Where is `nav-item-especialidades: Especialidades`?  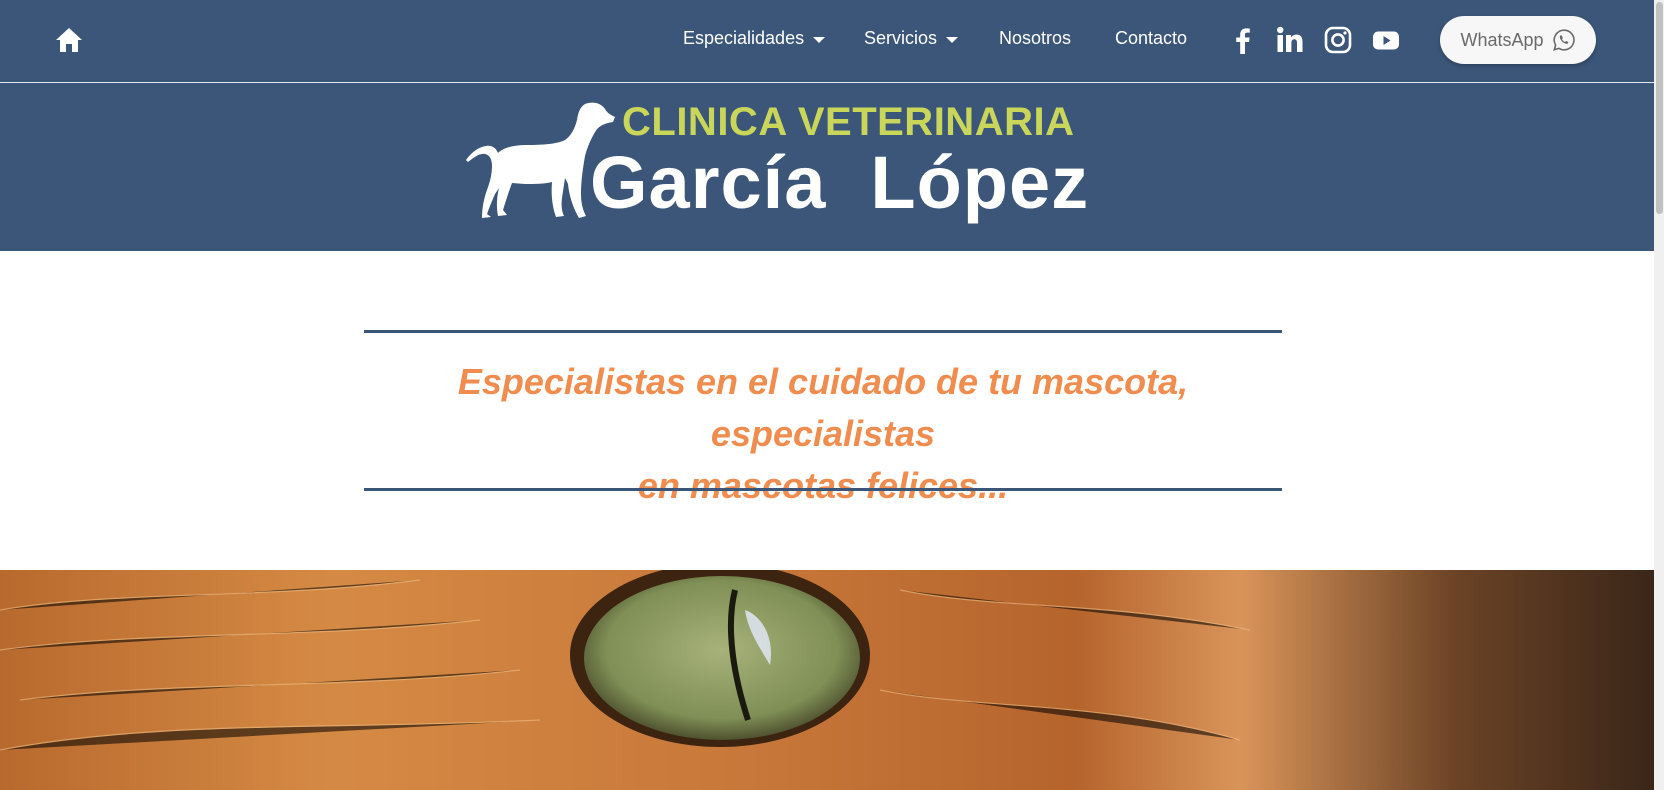
nav-item-especialidades: Especialidades is located at coordinates (754, 38).